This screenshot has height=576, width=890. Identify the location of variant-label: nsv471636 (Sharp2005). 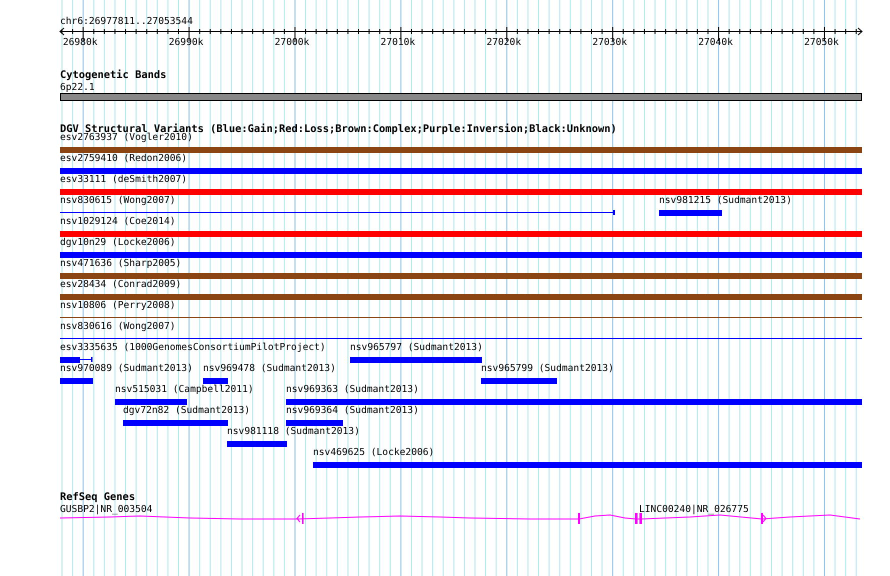
(121, 263).